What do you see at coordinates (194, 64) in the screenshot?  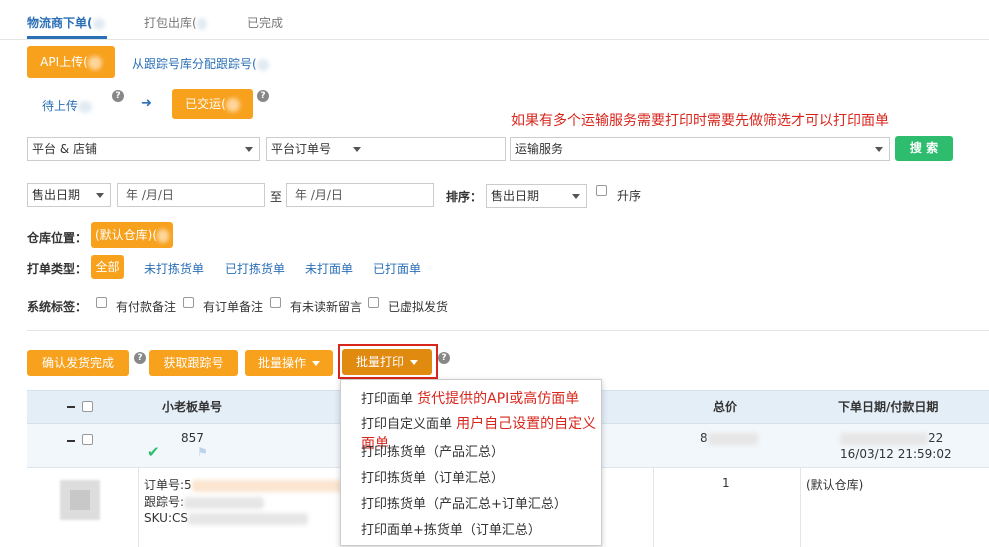 I see `assign-tracking-label: 从跟踪号库分配跟踪号(` at bounding box center [194, 64].